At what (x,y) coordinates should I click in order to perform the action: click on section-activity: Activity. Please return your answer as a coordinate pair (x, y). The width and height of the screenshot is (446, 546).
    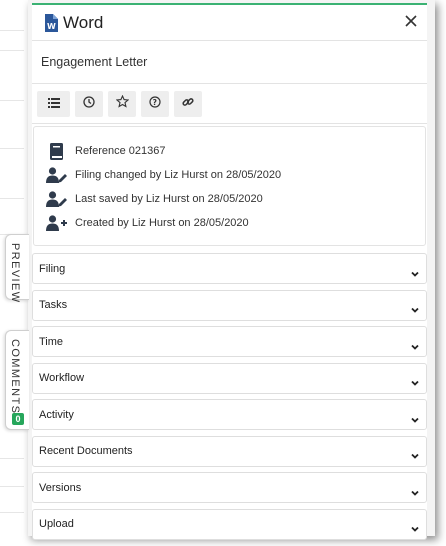
    Looking at the image, I should click on (229, 414).